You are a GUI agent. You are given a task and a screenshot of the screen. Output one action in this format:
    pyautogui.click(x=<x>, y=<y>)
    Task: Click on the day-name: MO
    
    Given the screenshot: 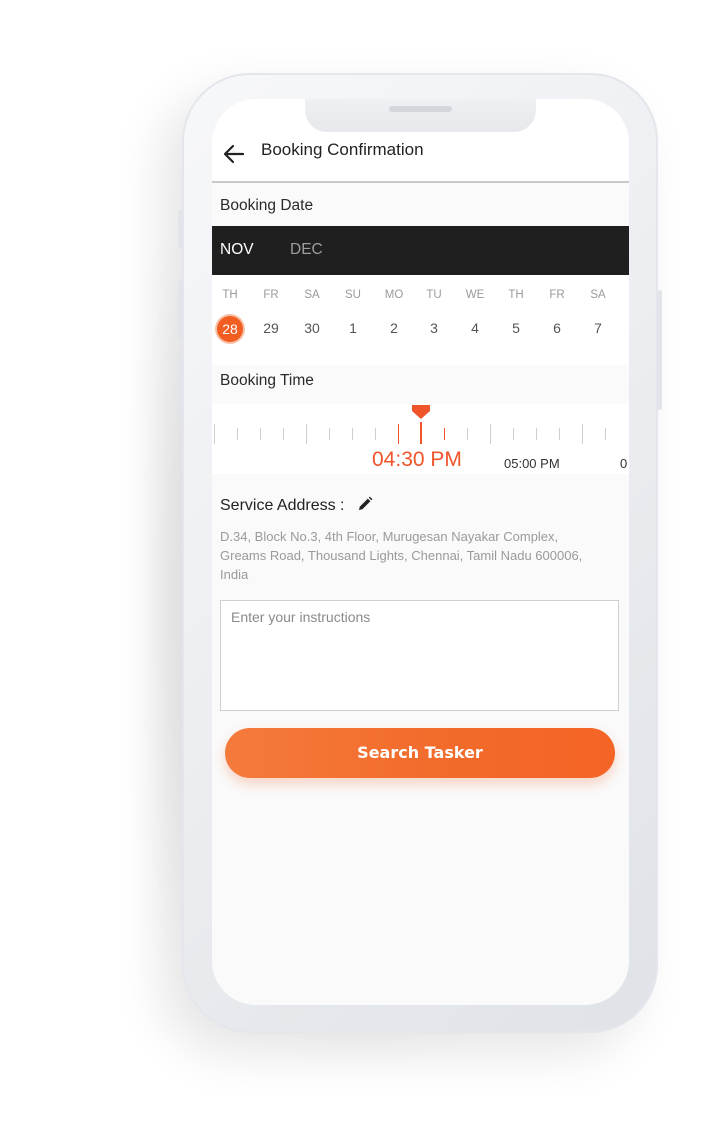 What is the action you would take?
    pyautogui.click(x=394, y=295)
    